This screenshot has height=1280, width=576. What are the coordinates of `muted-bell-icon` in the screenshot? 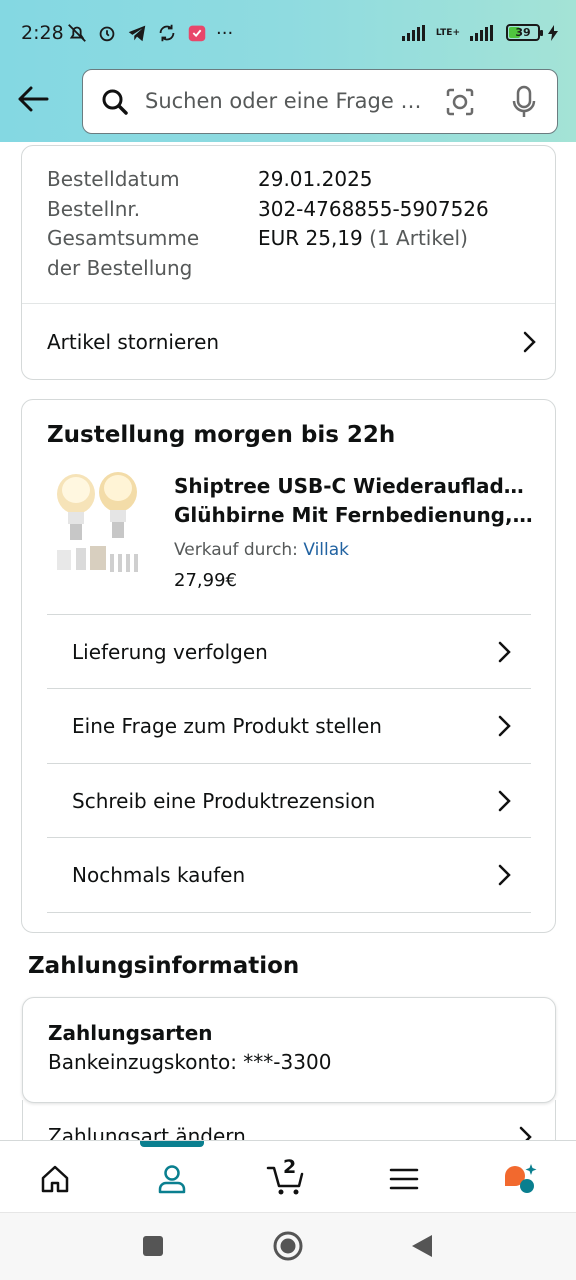 It's located at (77, 33).